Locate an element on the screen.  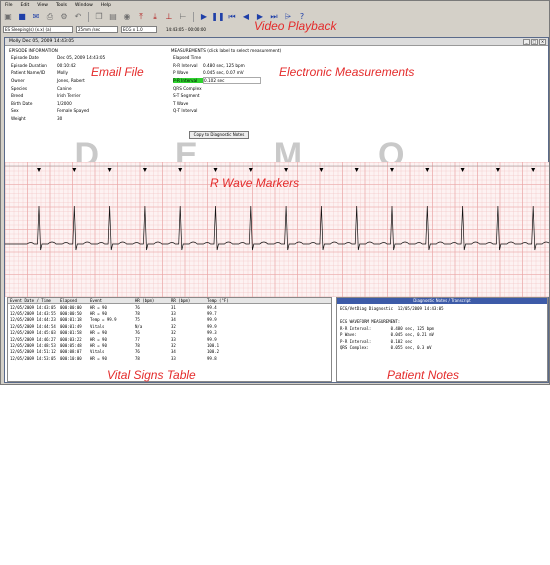
open-icon: ▣ is located at coordinates (8, 17).